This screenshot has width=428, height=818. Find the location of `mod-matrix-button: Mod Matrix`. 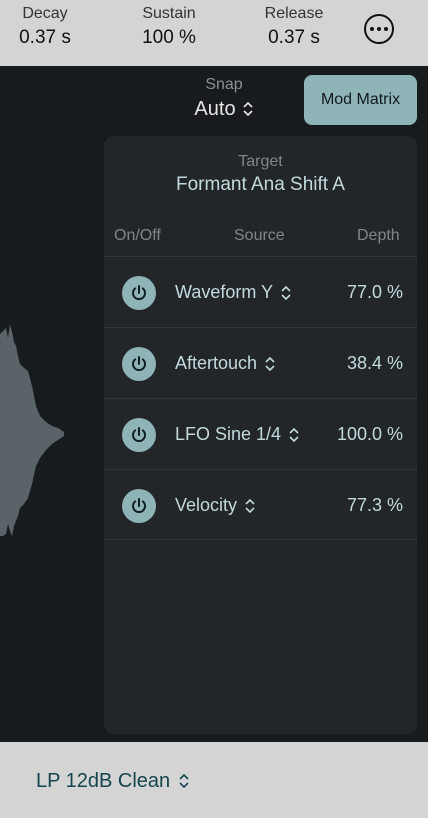

mod-matrix-button: Mod Matrix is located at coordinates (360, 100).